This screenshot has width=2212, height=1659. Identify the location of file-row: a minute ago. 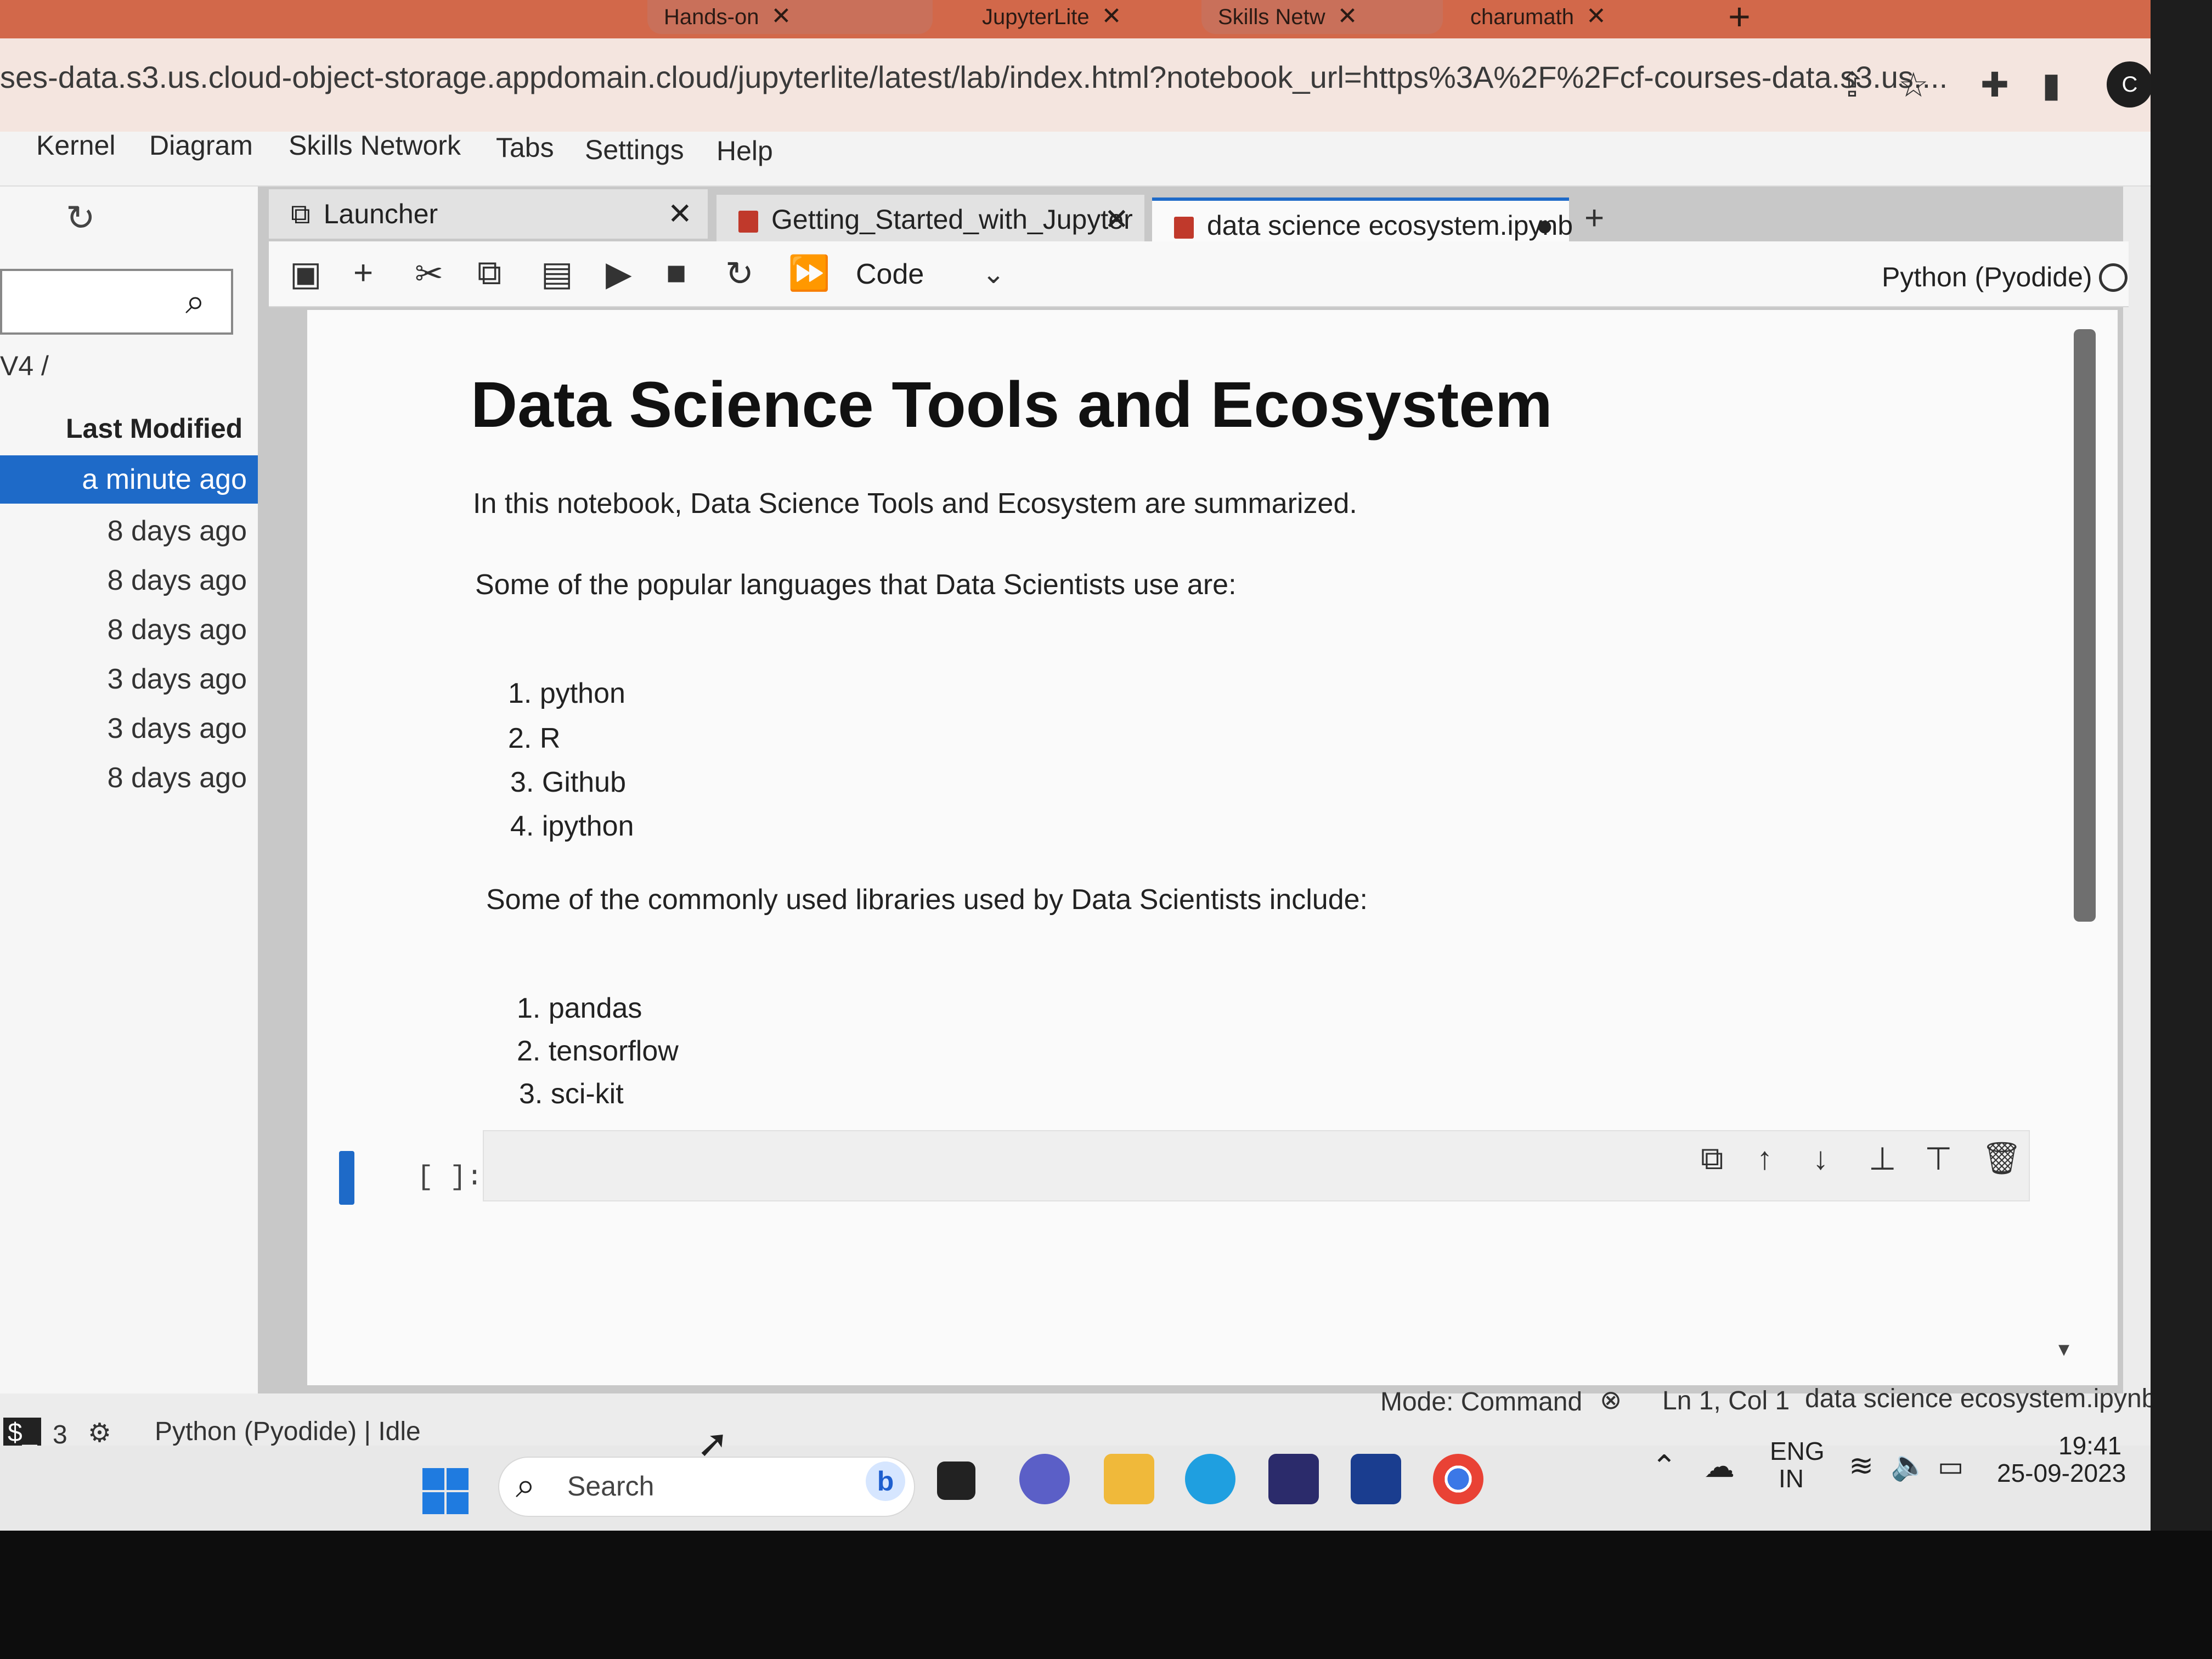
(131, 479).